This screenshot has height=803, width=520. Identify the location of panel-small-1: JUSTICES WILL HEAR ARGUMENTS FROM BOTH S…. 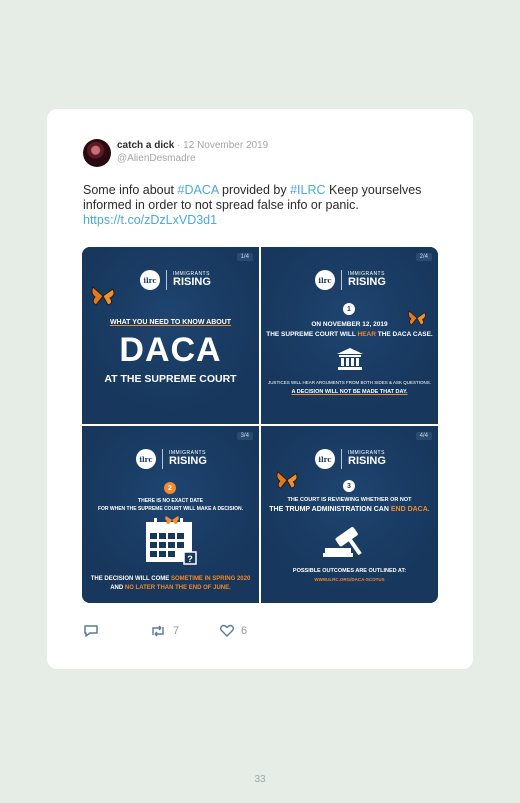
(349, 382).